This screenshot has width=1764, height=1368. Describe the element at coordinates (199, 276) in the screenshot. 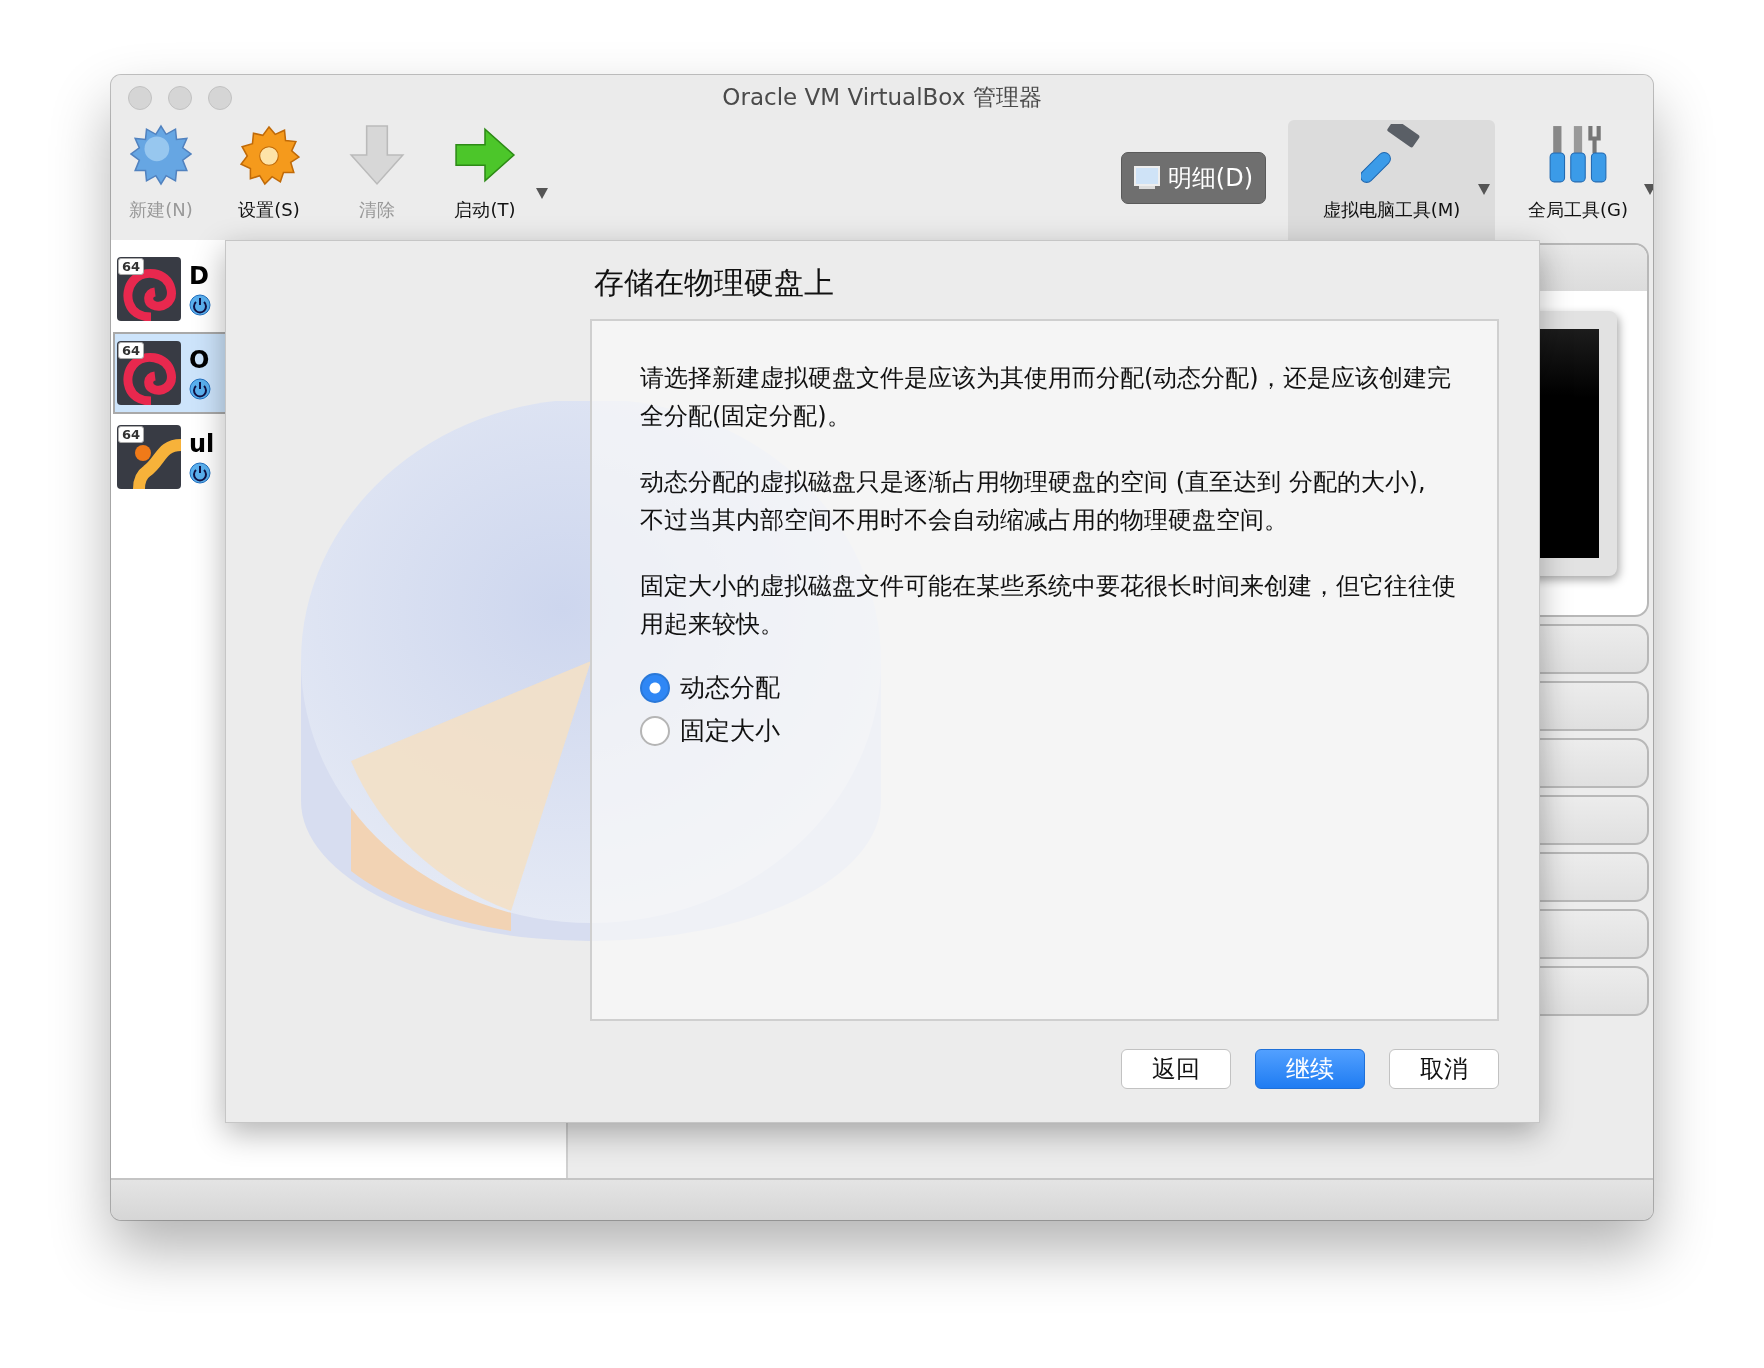

I see `vm-name: D` at that location.